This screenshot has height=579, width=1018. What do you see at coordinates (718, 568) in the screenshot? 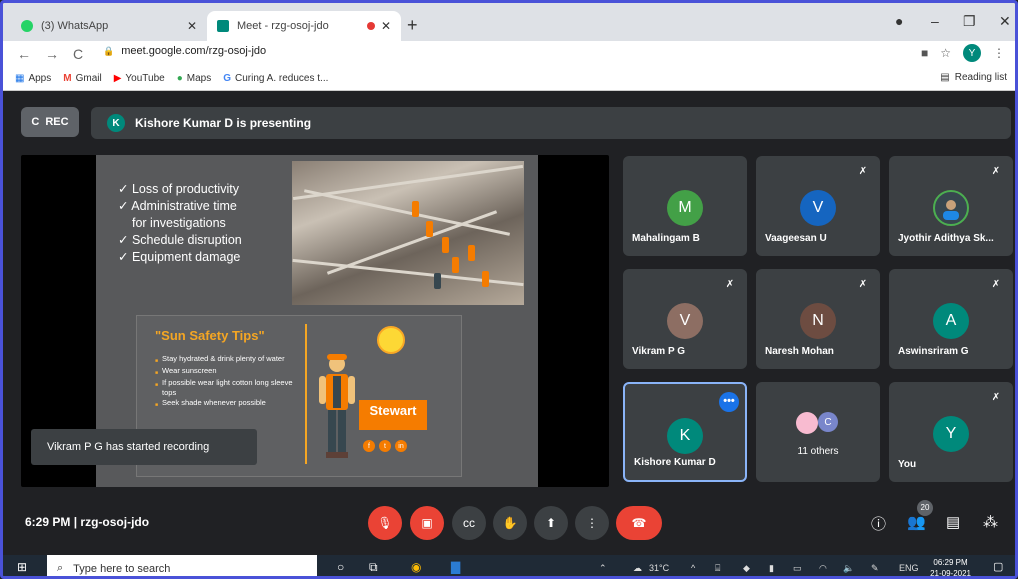
I see `network-icon: ⌸` at bounding box center [718, 568].